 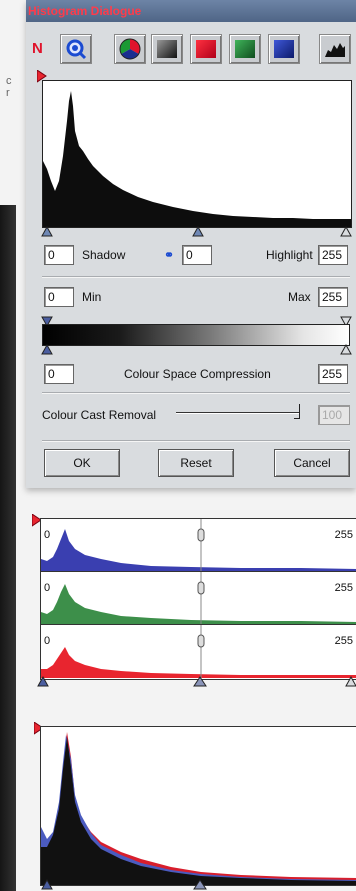 What do you see at coordinates (47, 588) in the screenshot?
I see `green-min-label: 0` at bounding box center [47, 588].